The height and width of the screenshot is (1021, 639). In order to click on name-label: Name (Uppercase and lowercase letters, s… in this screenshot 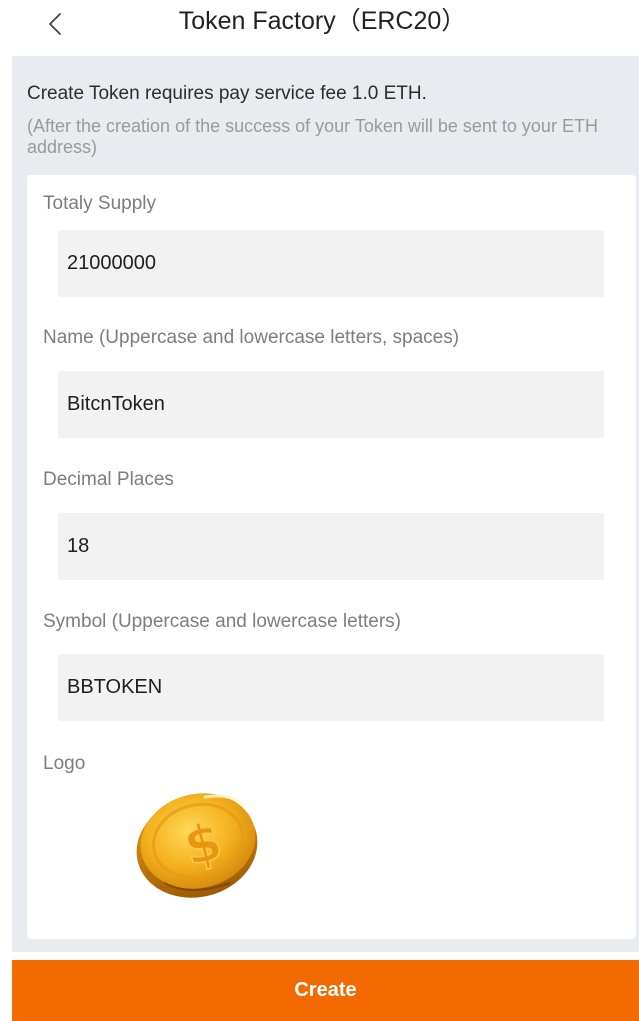, I will do `click(251, 337)`.